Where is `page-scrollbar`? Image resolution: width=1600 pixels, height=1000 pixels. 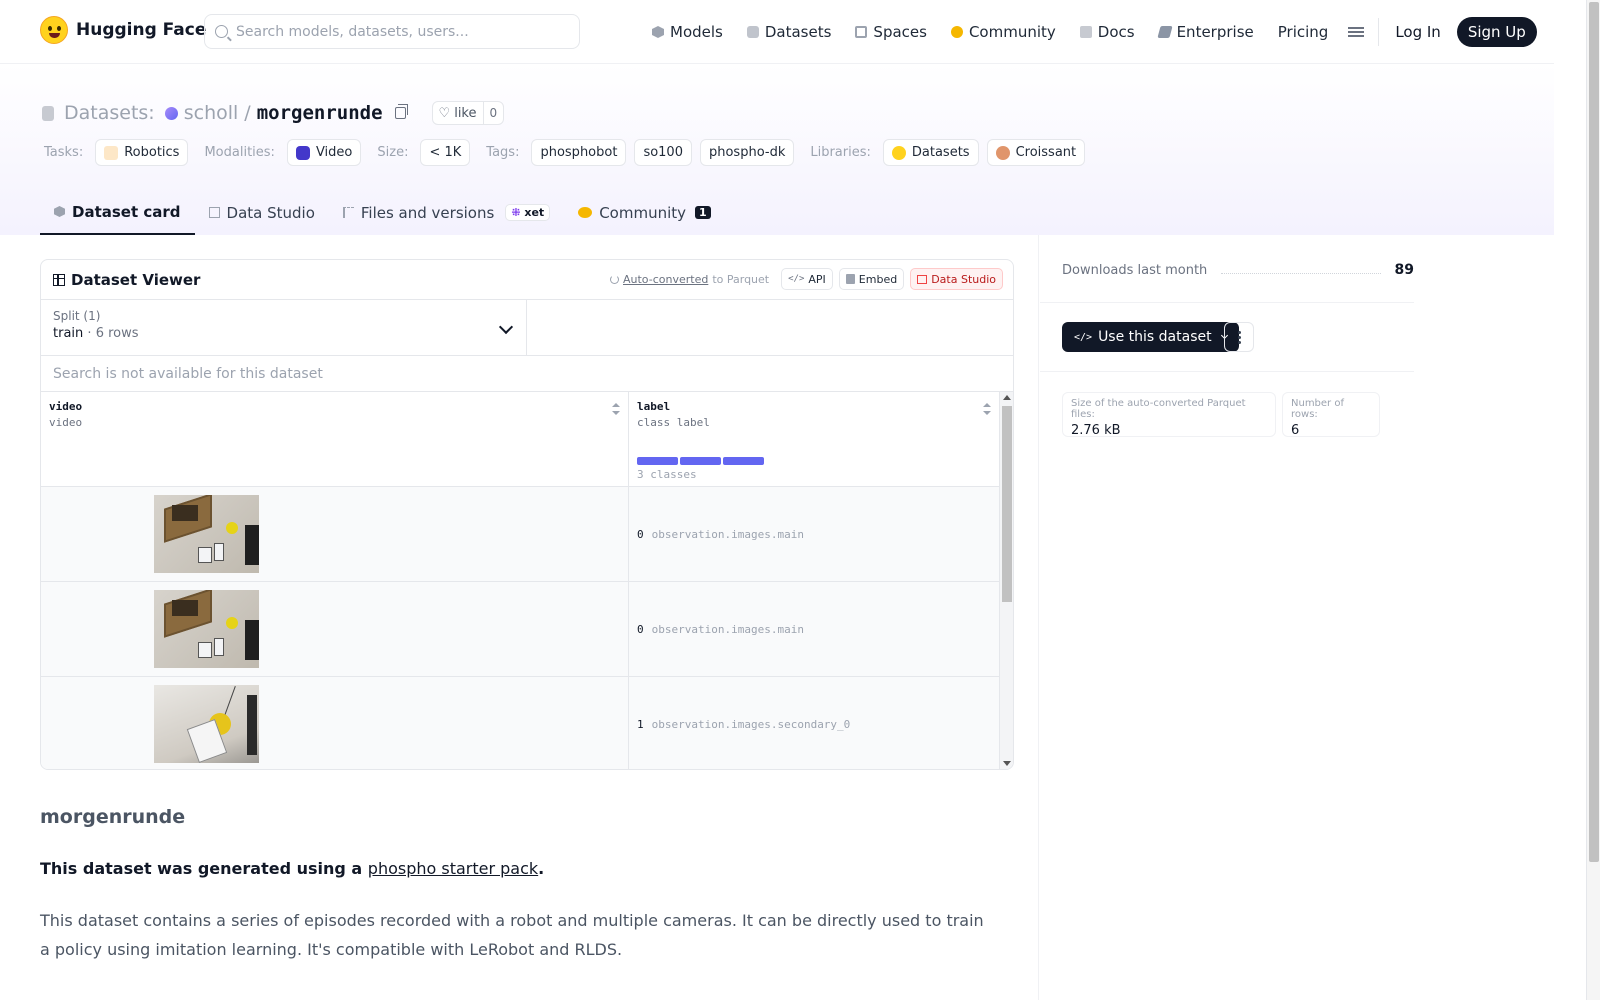 page-scrollbar is located at coordinates (1593, 500).